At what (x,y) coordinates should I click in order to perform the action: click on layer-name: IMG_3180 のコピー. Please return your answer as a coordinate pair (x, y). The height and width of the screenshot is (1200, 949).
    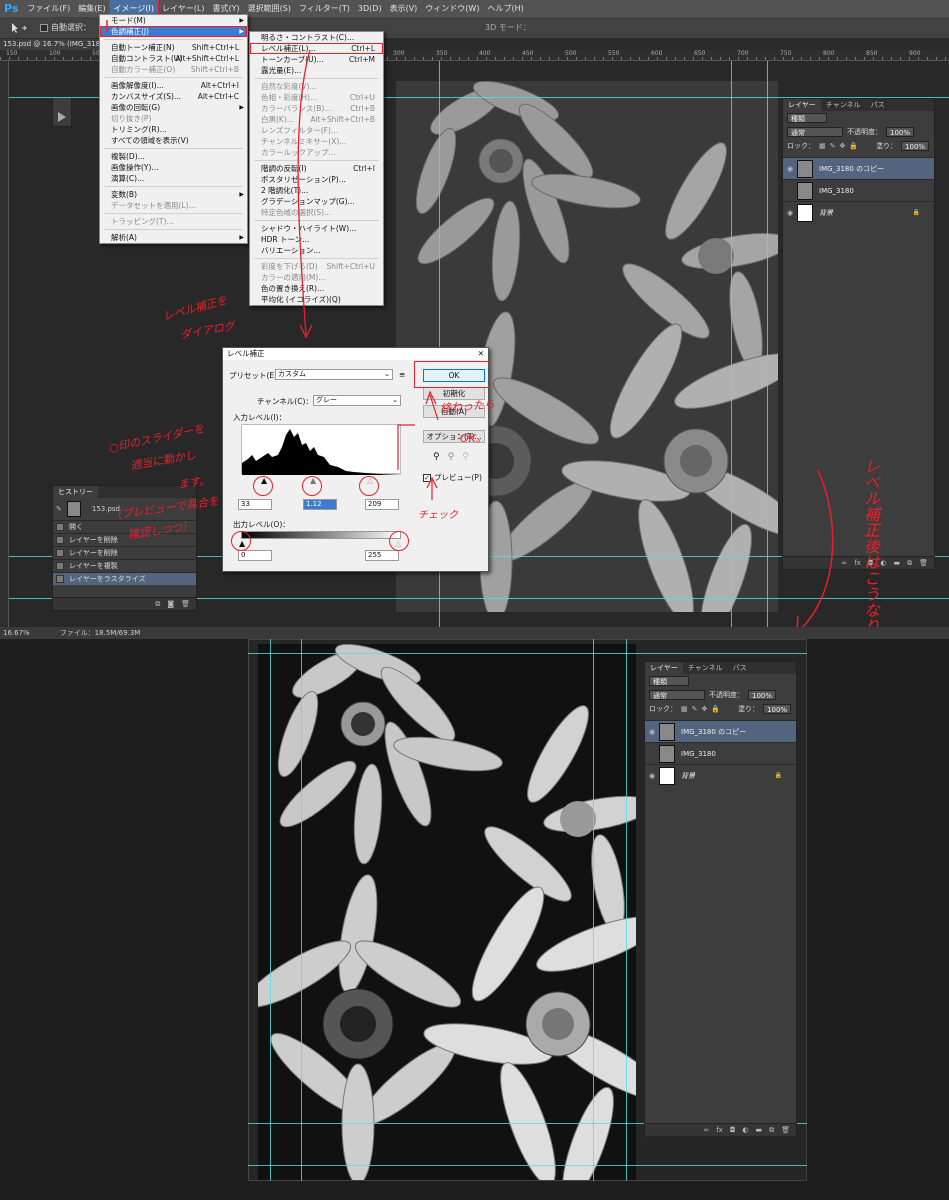
    Looking at the image, I should click on (714, 731).